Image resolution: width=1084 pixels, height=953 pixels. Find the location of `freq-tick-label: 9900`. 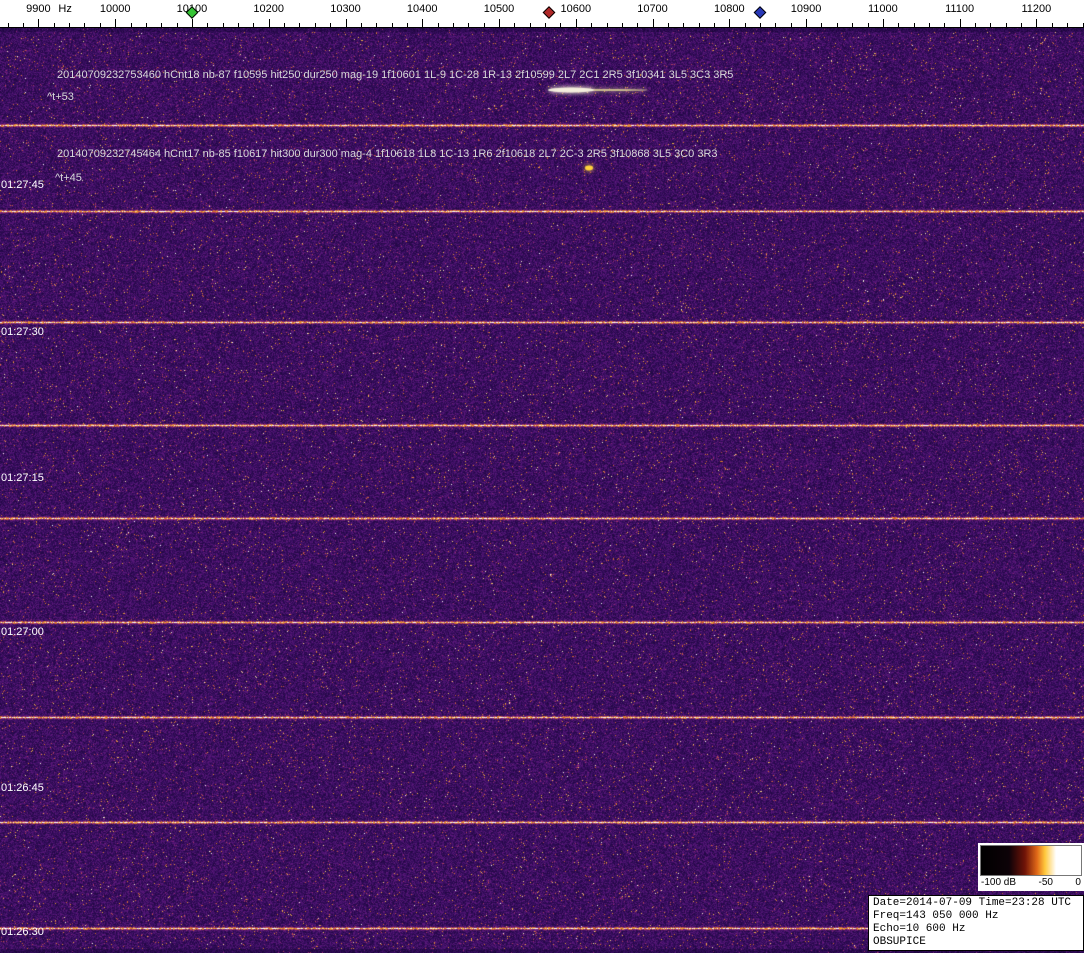

freq-tick-label: 9900 is located at coordinates (38, 9).